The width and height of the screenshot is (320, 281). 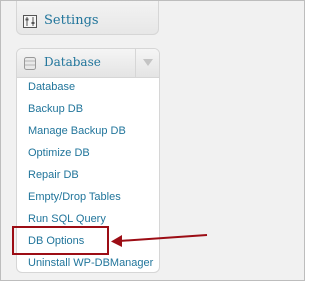 I want to click on submenu-item-backup-db: Backup DB, so click(x=55, y=109).